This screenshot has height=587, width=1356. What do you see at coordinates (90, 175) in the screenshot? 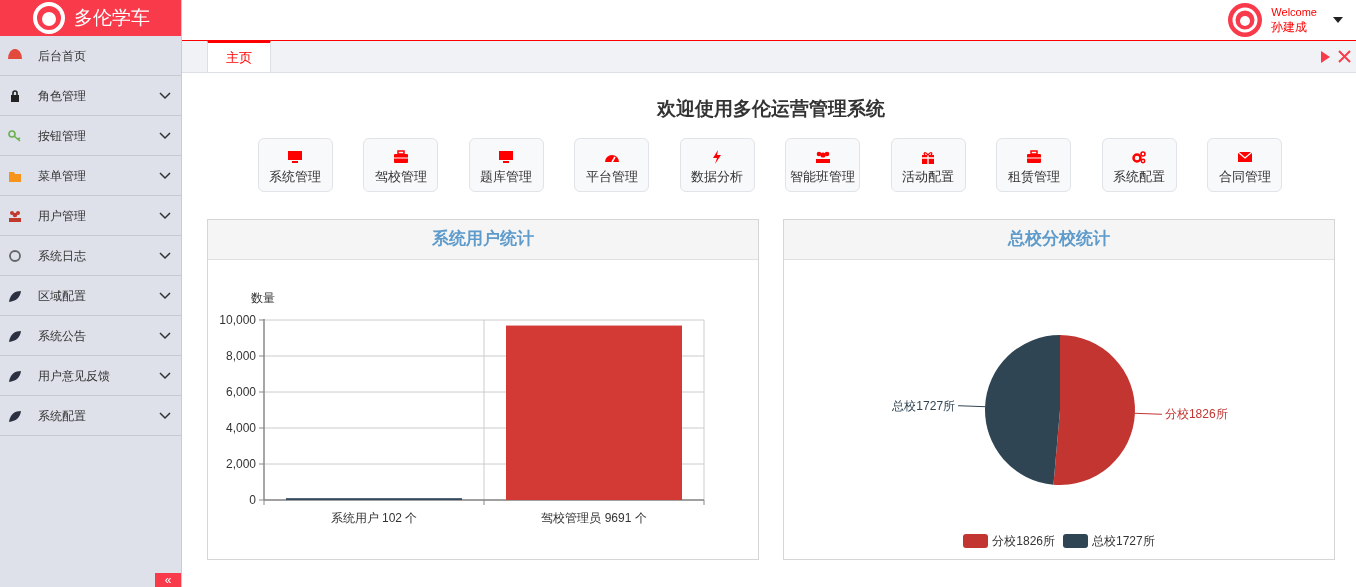
I see `menu-label: 菜单管理` at bounding box center [90, 175].